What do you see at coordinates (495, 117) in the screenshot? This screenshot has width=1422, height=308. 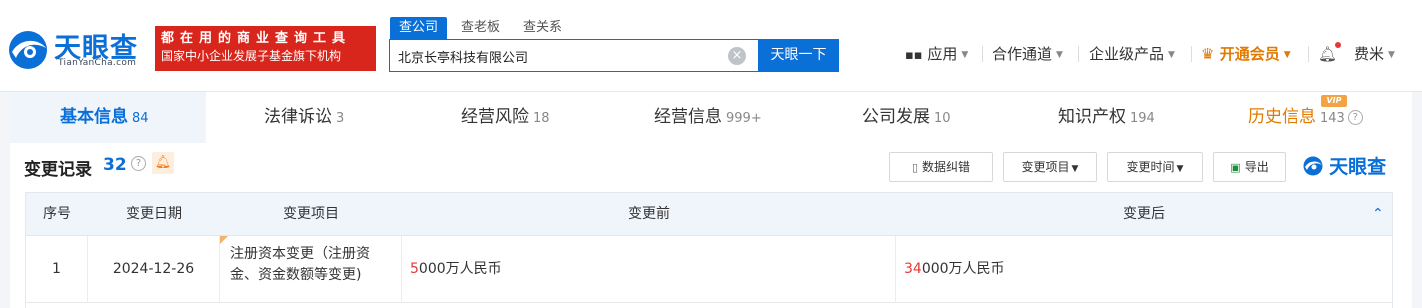 I see `tab-label: 经营风险` at bounding box center [495, 117].